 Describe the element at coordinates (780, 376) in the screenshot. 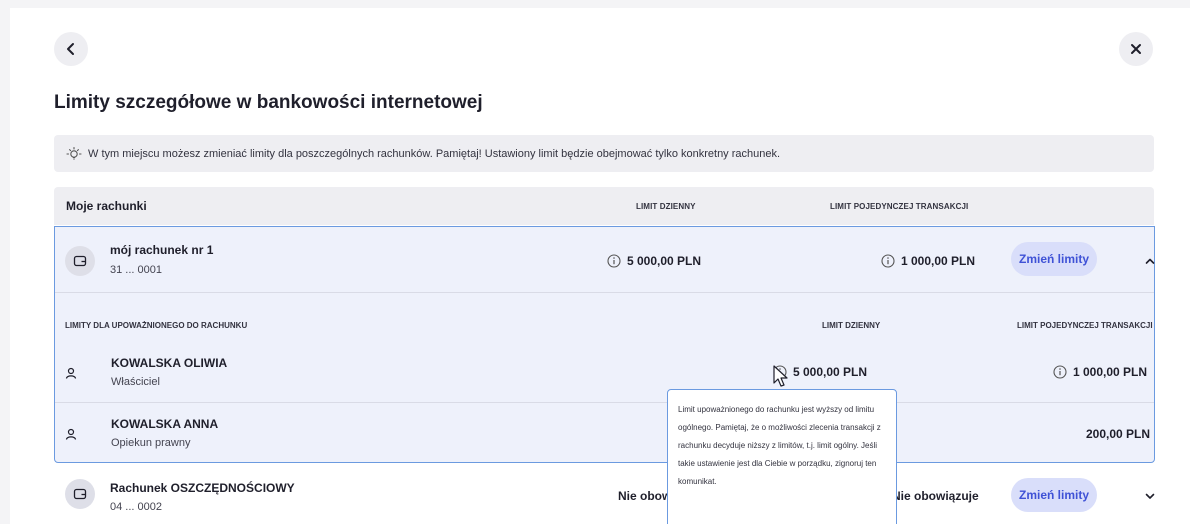

I see `mouse-cursor-icon` at that location.